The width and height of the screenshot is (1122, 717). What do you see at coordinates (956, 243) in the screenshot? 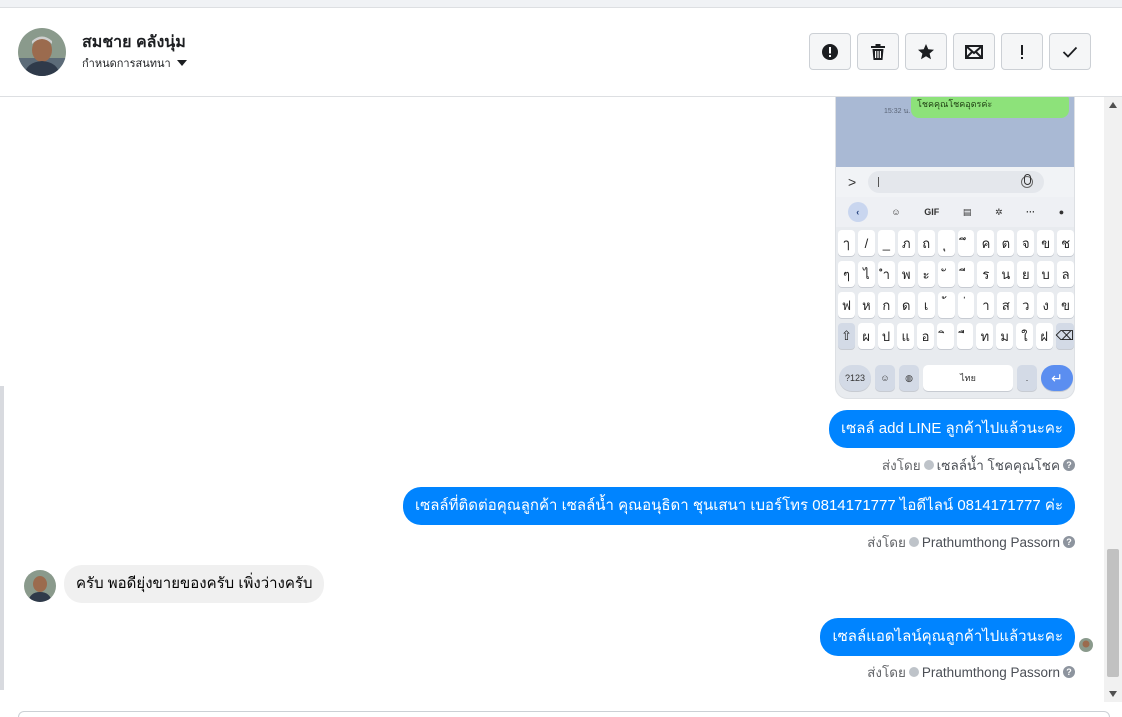
I see `key-row-1: ๅ / _ ภ ถ ุ ึ ค ต จ ข ช` at bounding box center [956, 243].